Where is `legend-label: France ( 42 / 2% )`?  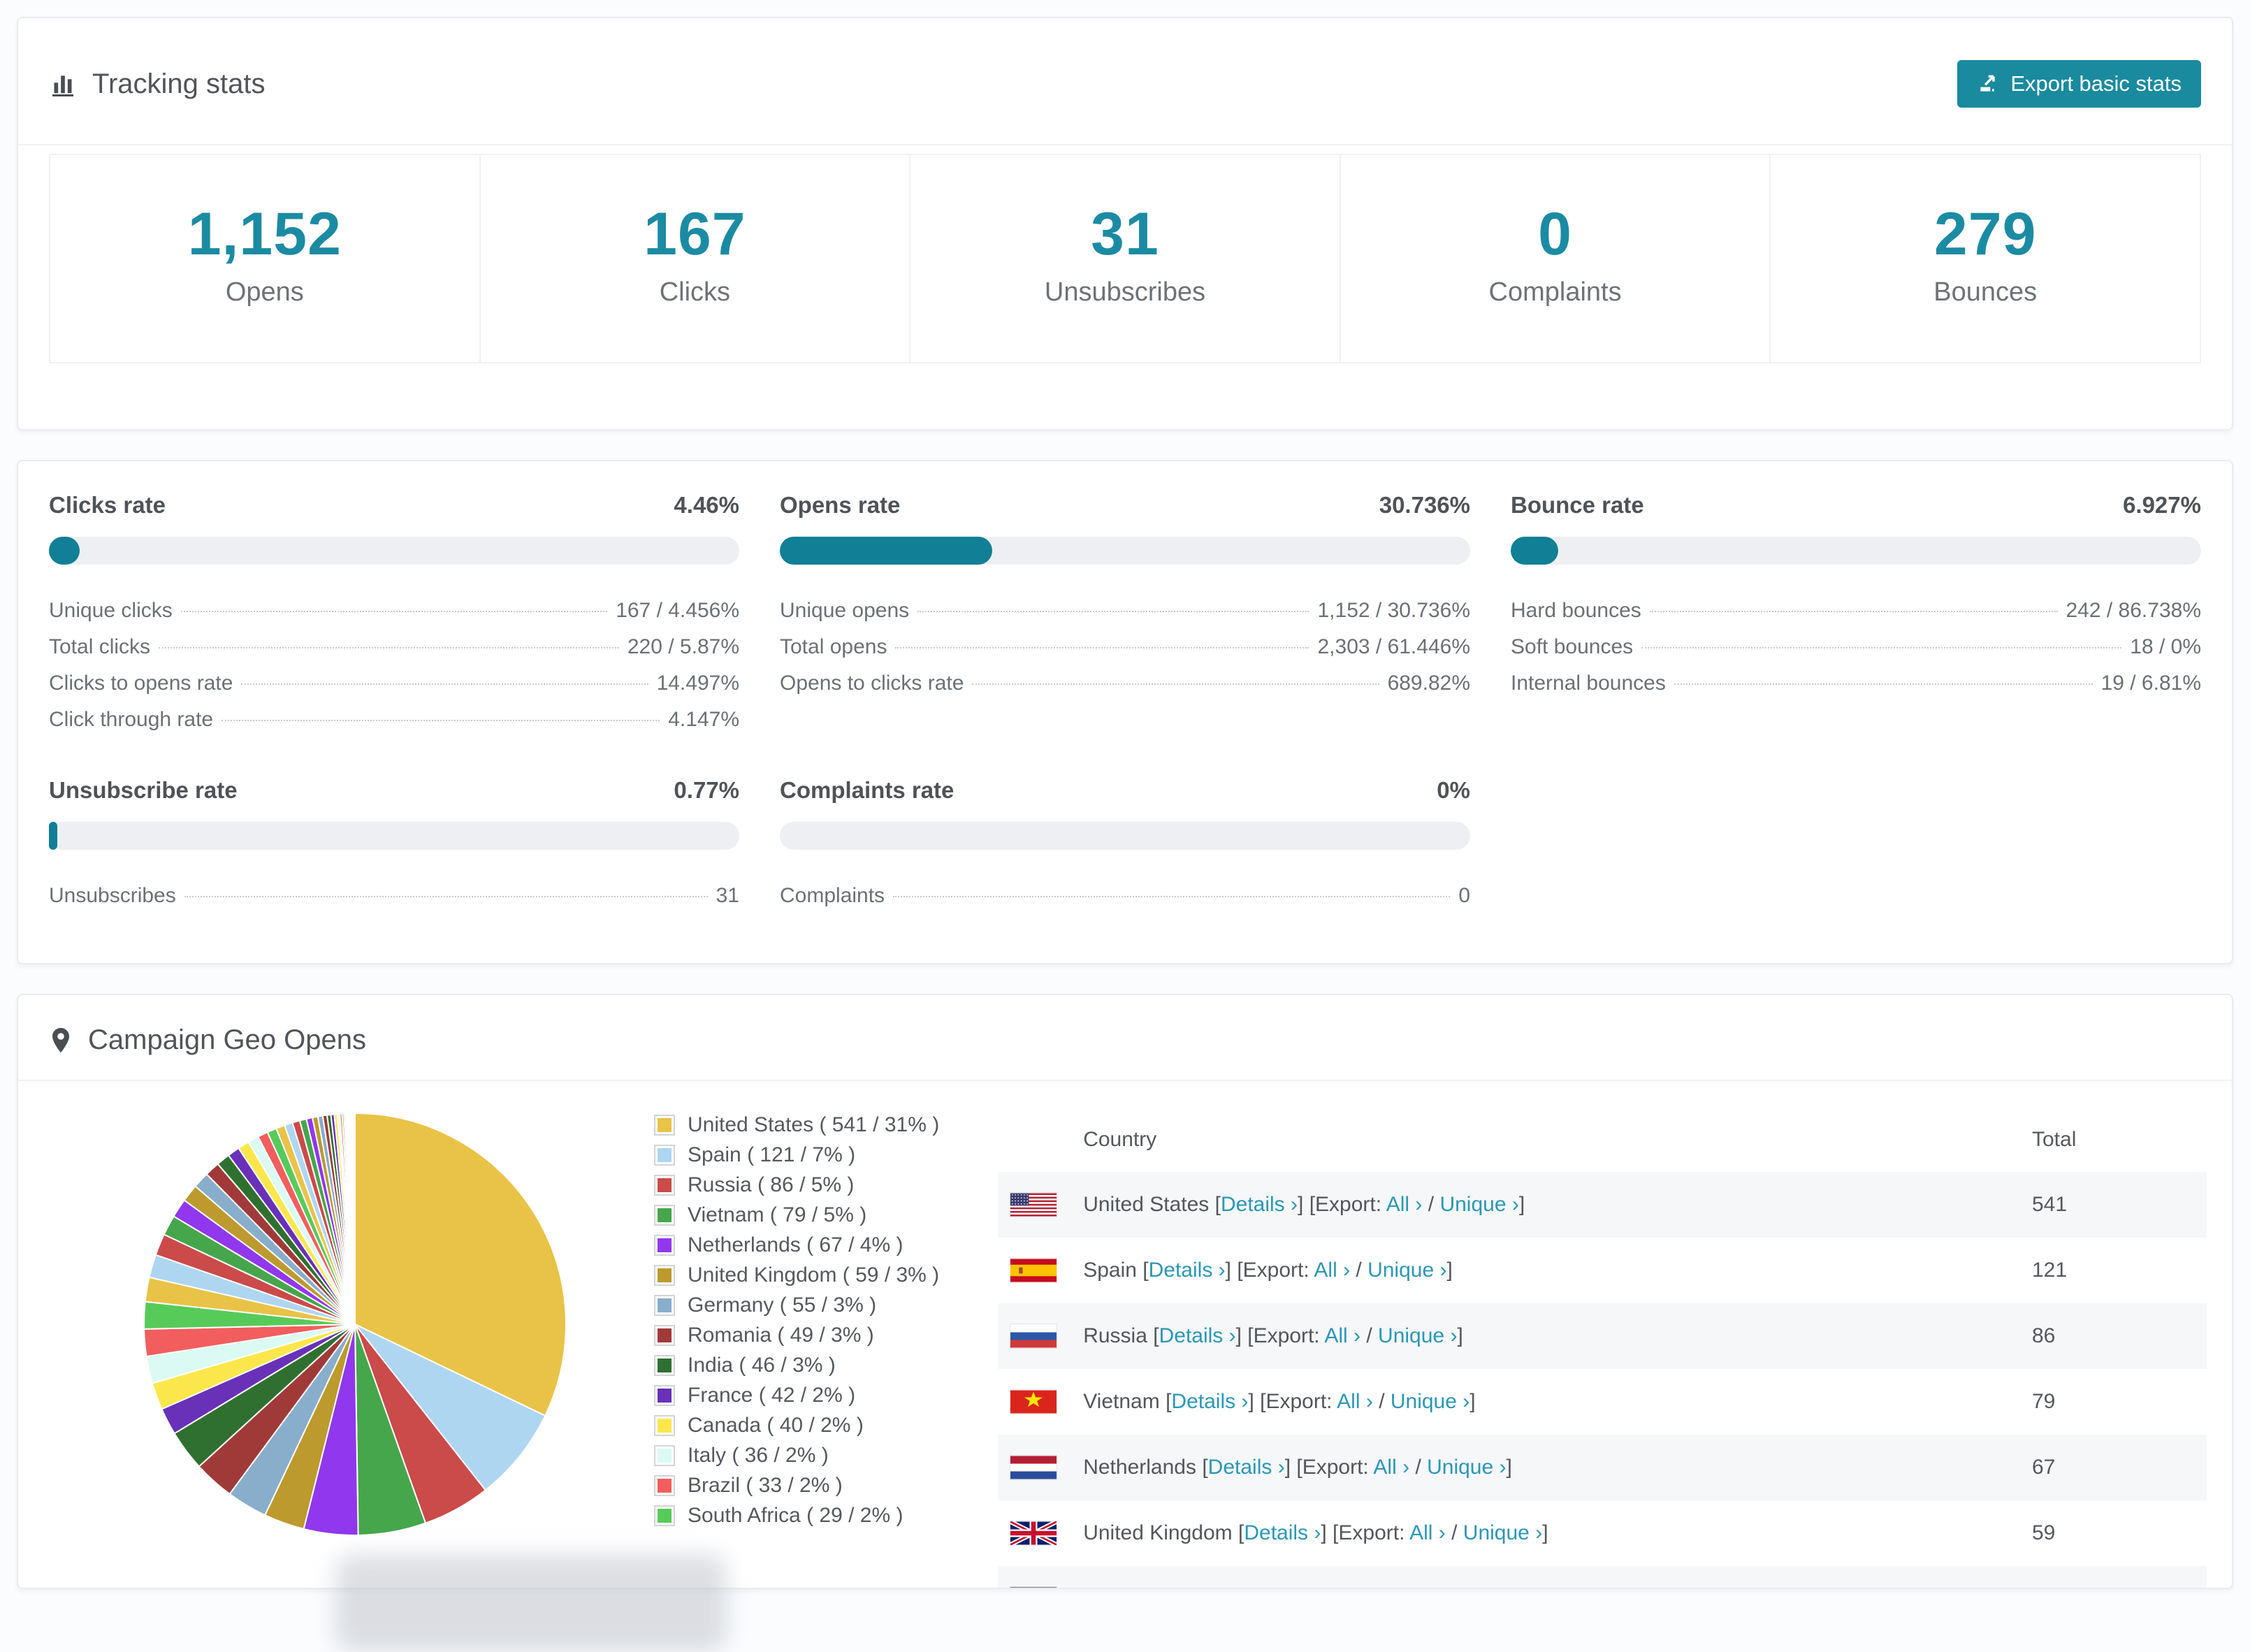
legend-label: France ( 42 / 2% ) is located at coordinates (771, 1396).